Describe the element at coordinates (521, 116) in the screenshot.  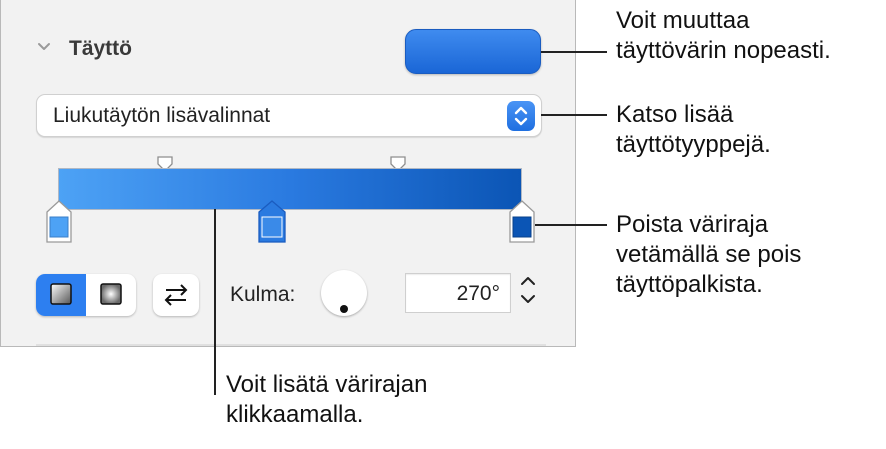
I see `select-arrows-icon` at that location.